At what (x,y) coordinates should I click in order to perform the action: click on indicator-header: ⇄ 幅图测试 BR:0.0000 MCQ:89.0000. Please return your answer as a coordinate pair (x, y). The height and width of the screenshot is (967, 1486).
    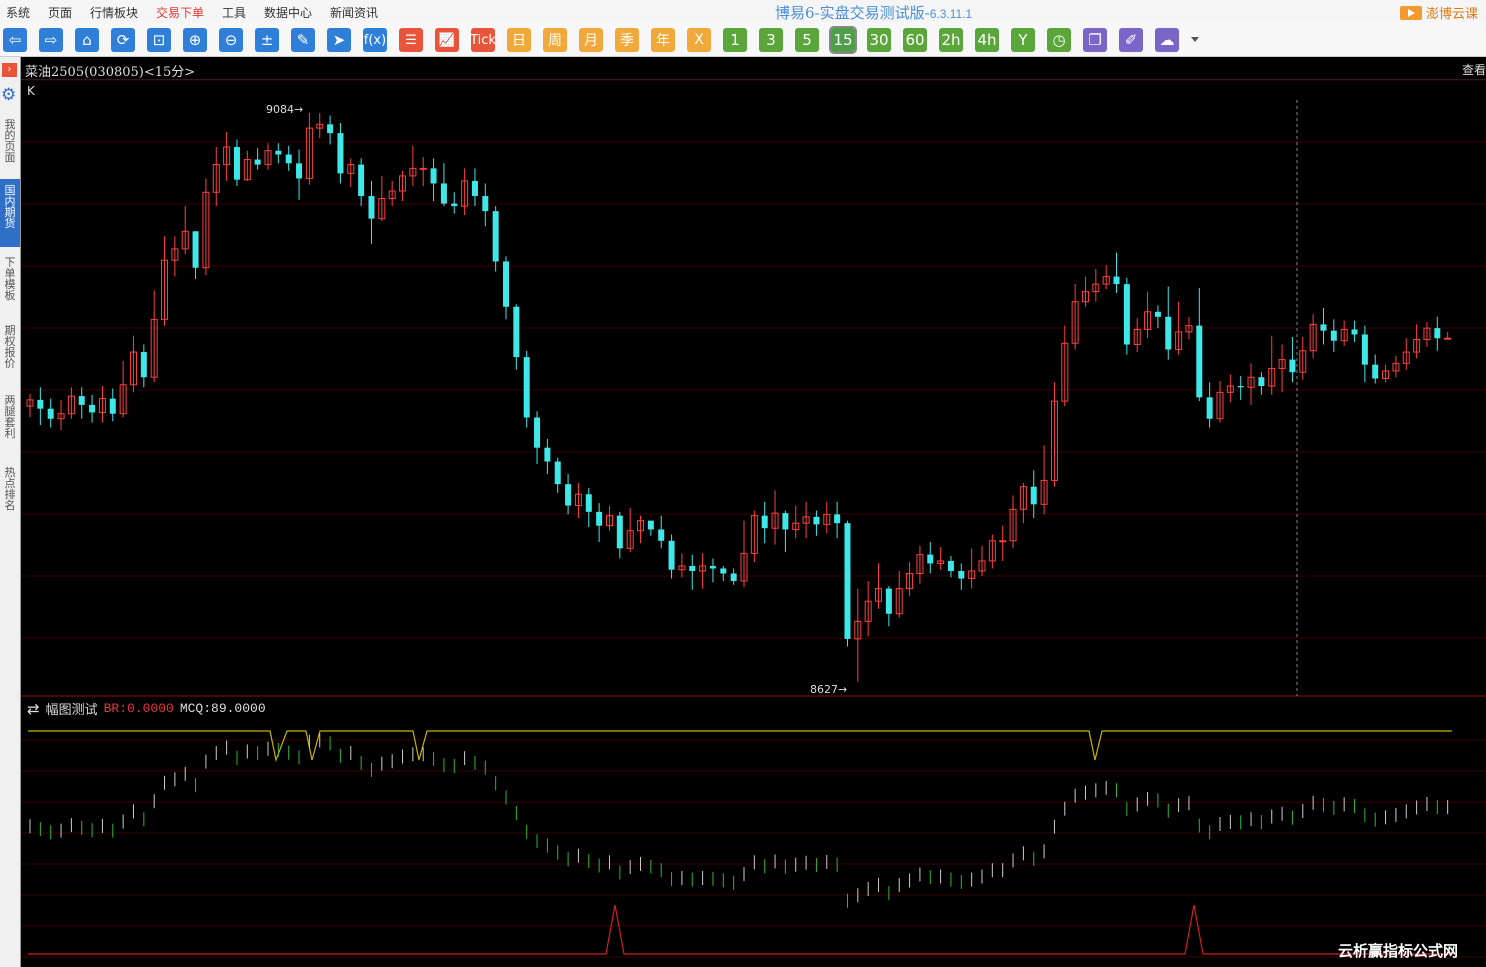
    Looking at the image, I should click on (146, 709).